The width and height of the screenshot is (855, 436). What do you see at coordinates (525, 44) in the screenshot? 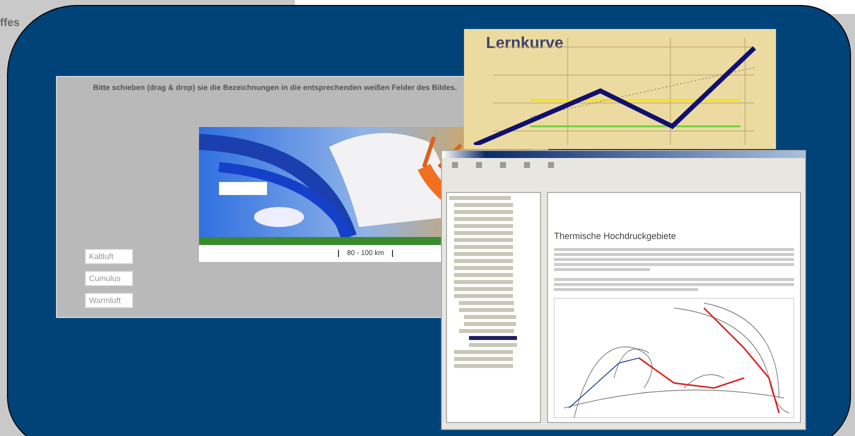
I see `chart-title: Lernkurve` at bounding box center [525, 44].